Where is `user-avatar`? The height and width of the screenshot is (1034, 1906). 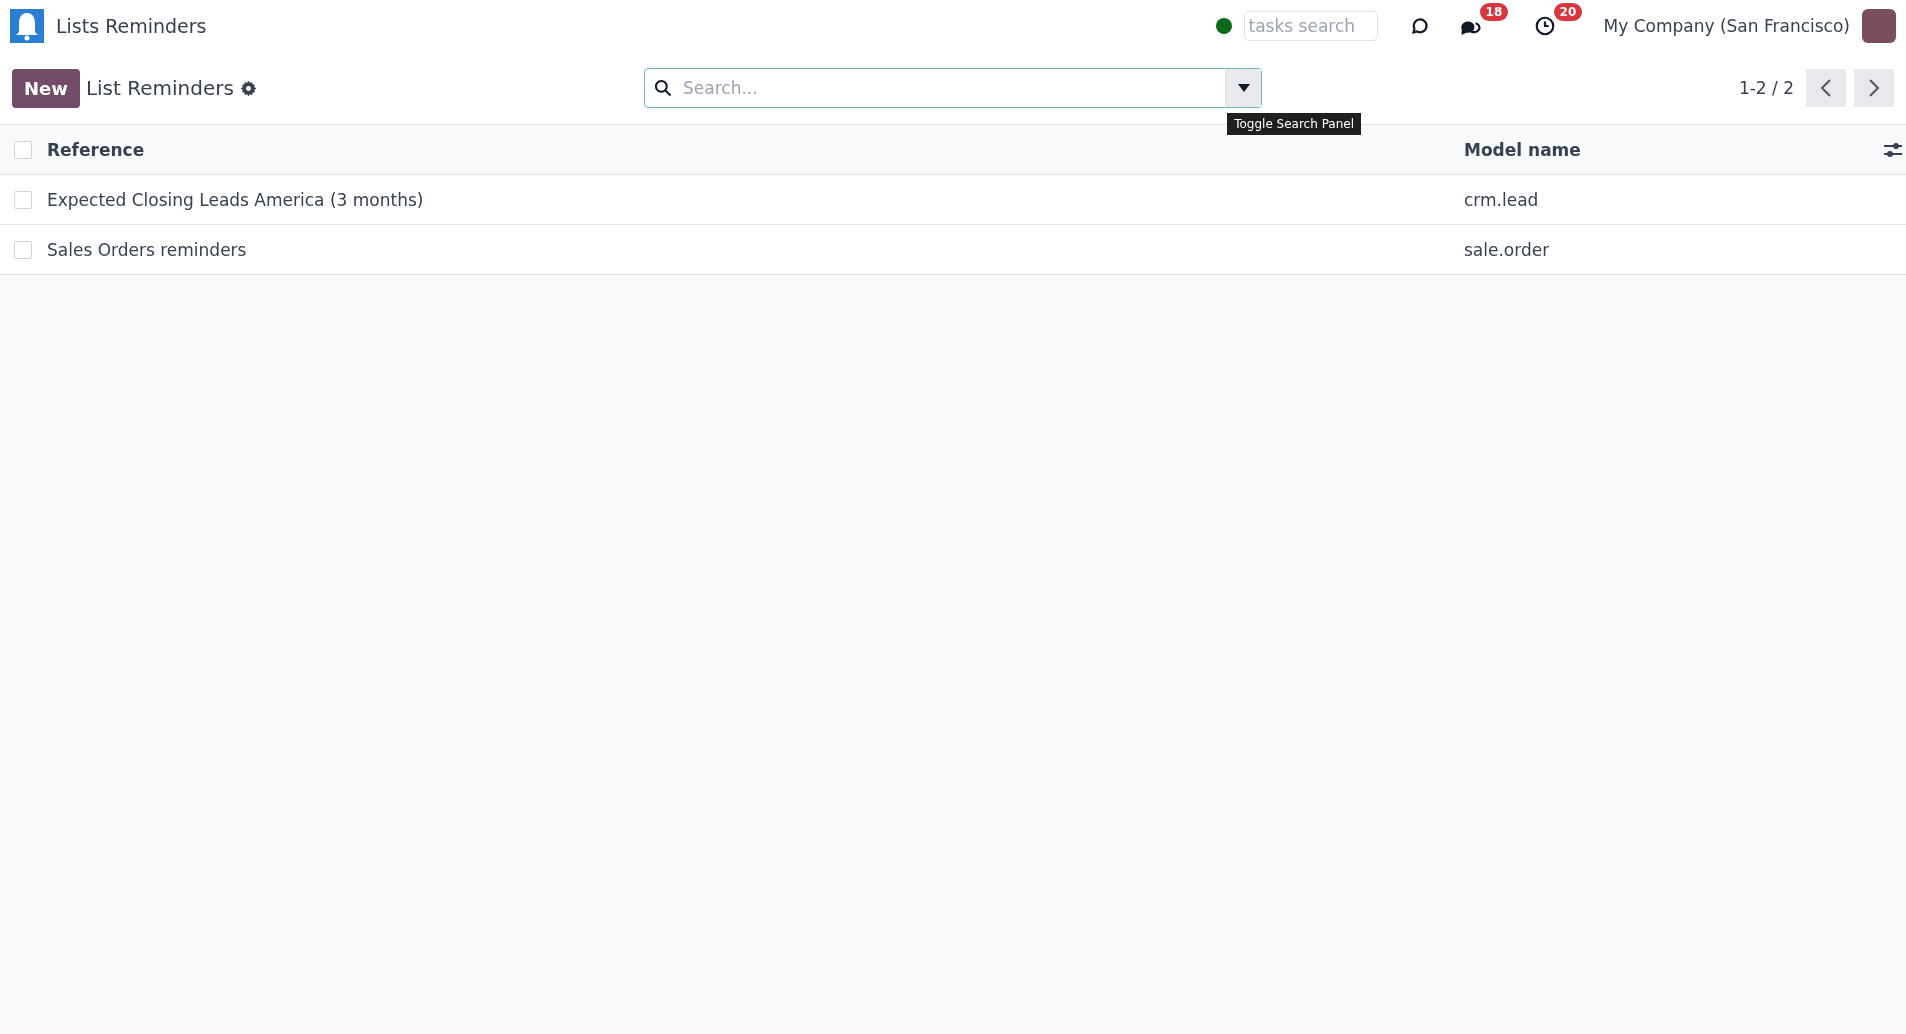
user-avatar is located at coordinates (1879, 26).